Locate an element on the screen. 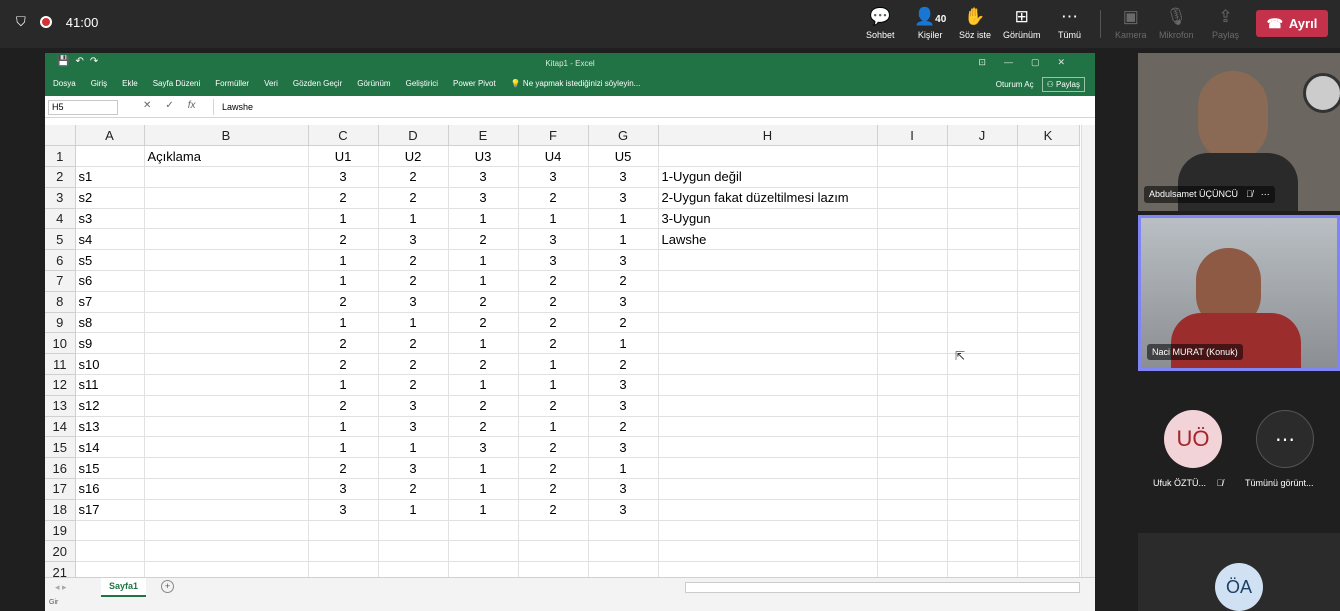 The width and height of the screenshot is (1340, 611). row-header: 20 is located at coordinates (60, 551).